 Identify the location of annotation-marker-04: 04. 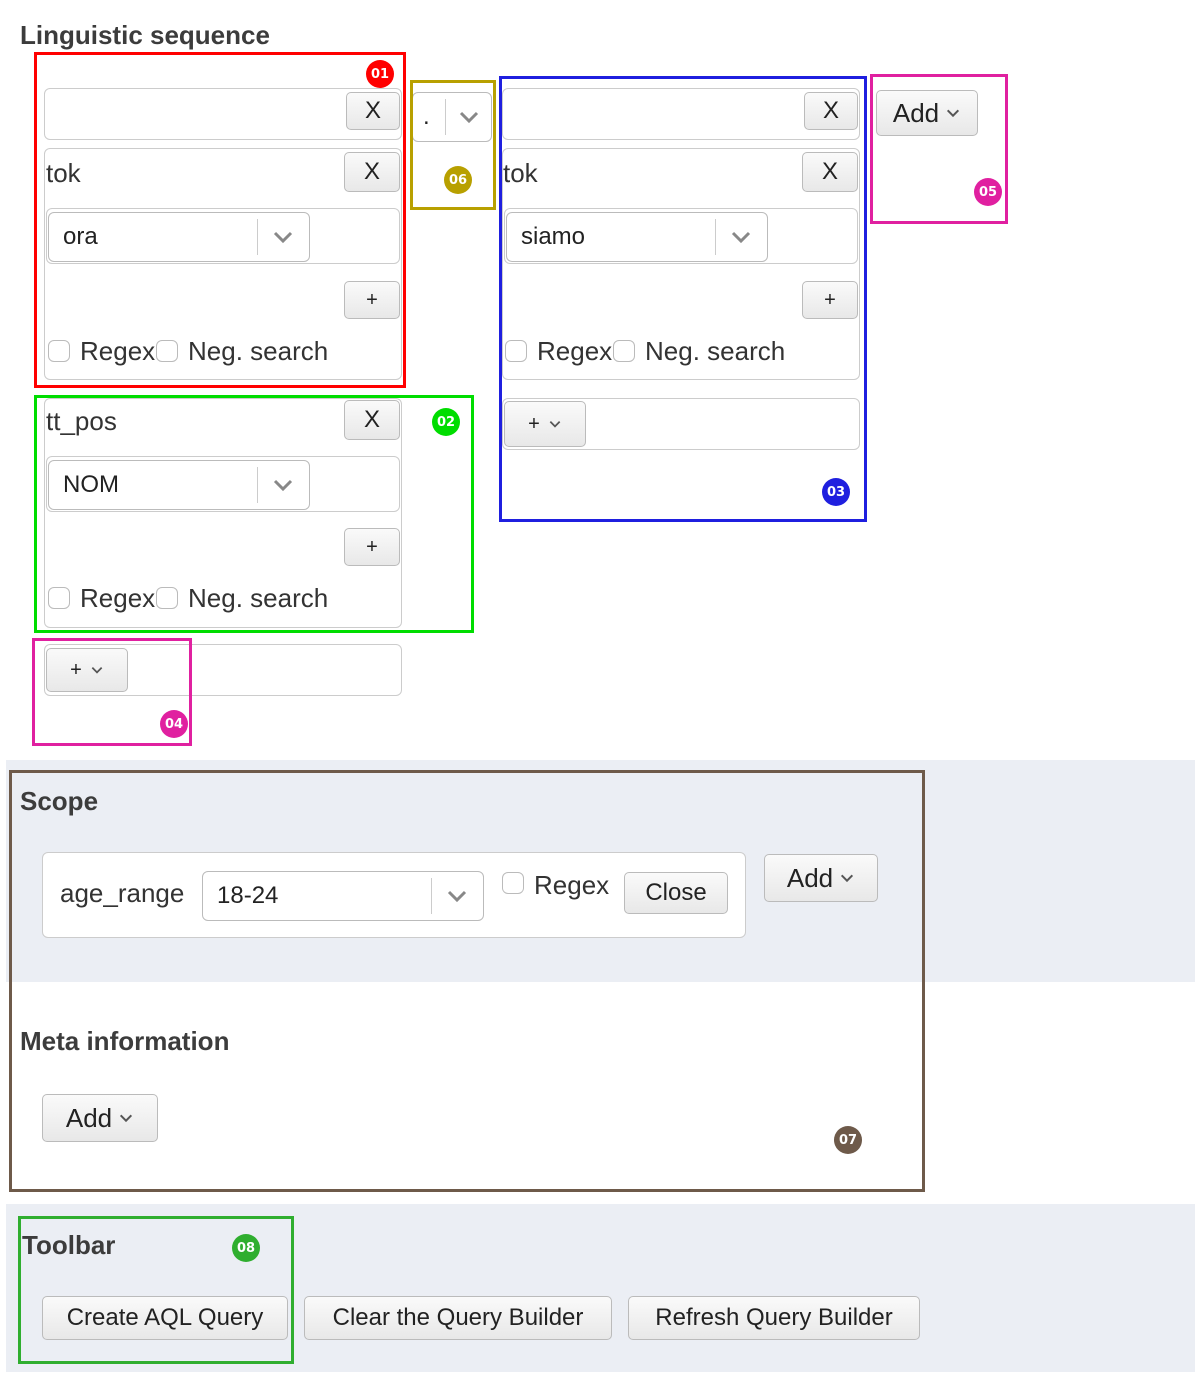
(174, 724).